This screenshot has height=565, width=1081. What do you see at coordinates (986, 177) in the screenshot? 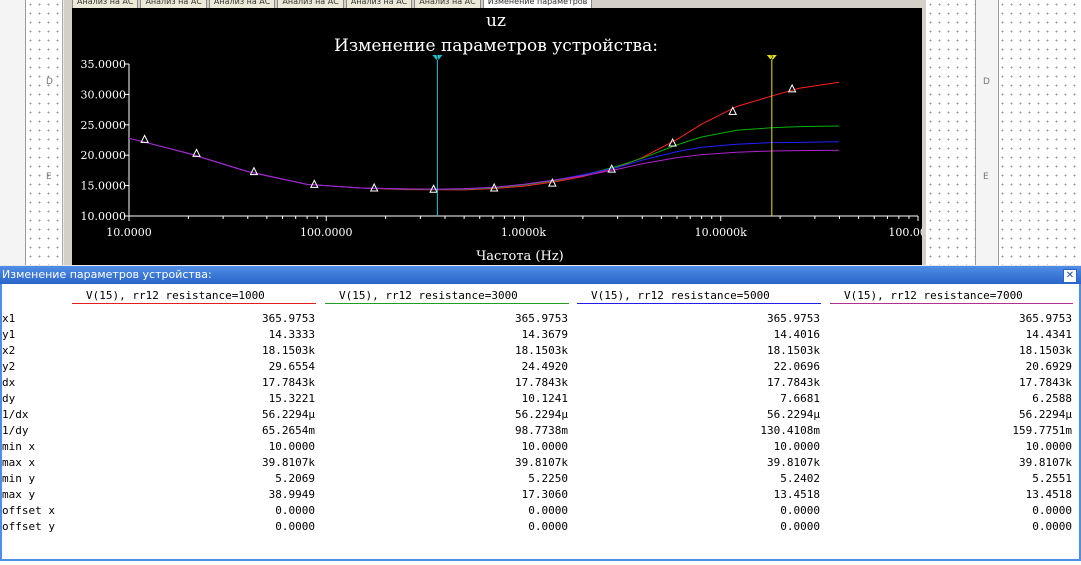
I see `row-letter-e-right: E` at bounding box center [986, 177].